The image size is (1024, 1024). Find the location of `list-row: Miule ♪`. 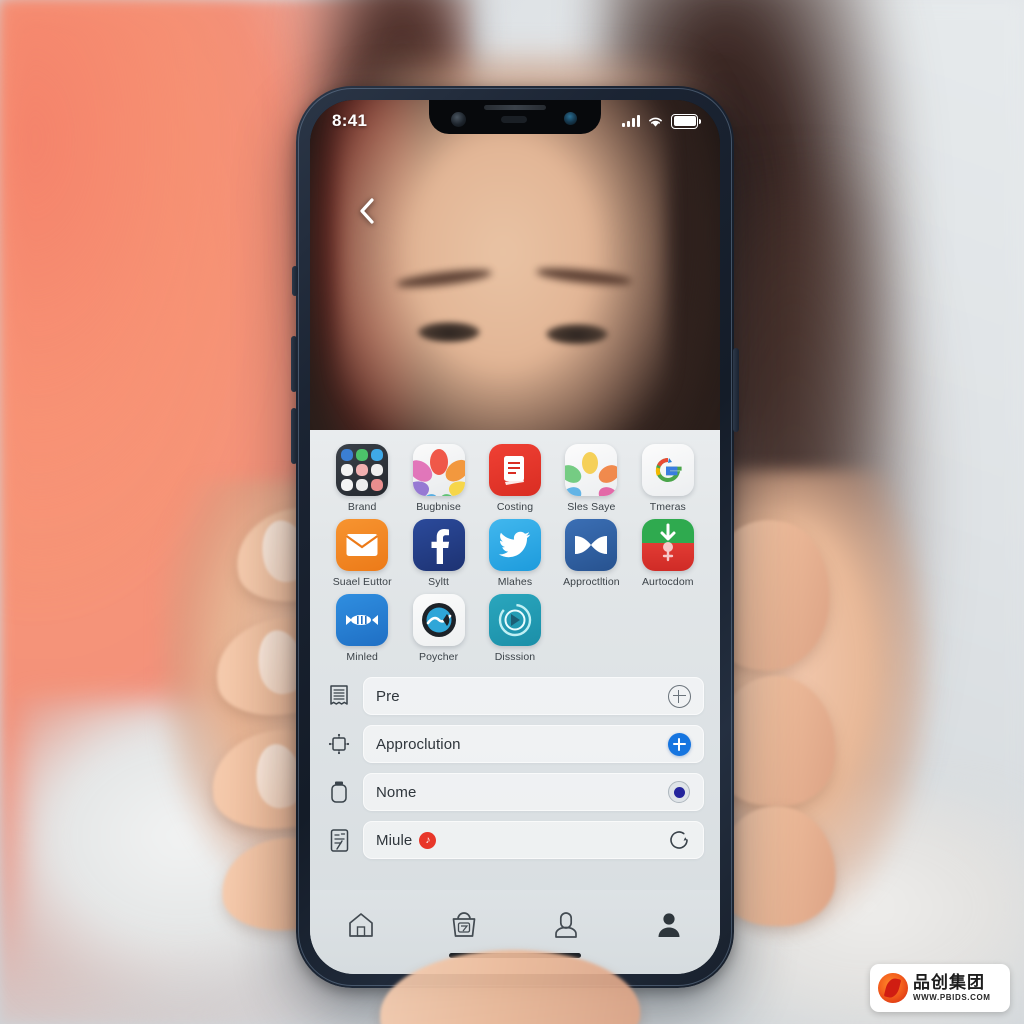

list-row: Miule ♪ is located at coordinates (515, 840).